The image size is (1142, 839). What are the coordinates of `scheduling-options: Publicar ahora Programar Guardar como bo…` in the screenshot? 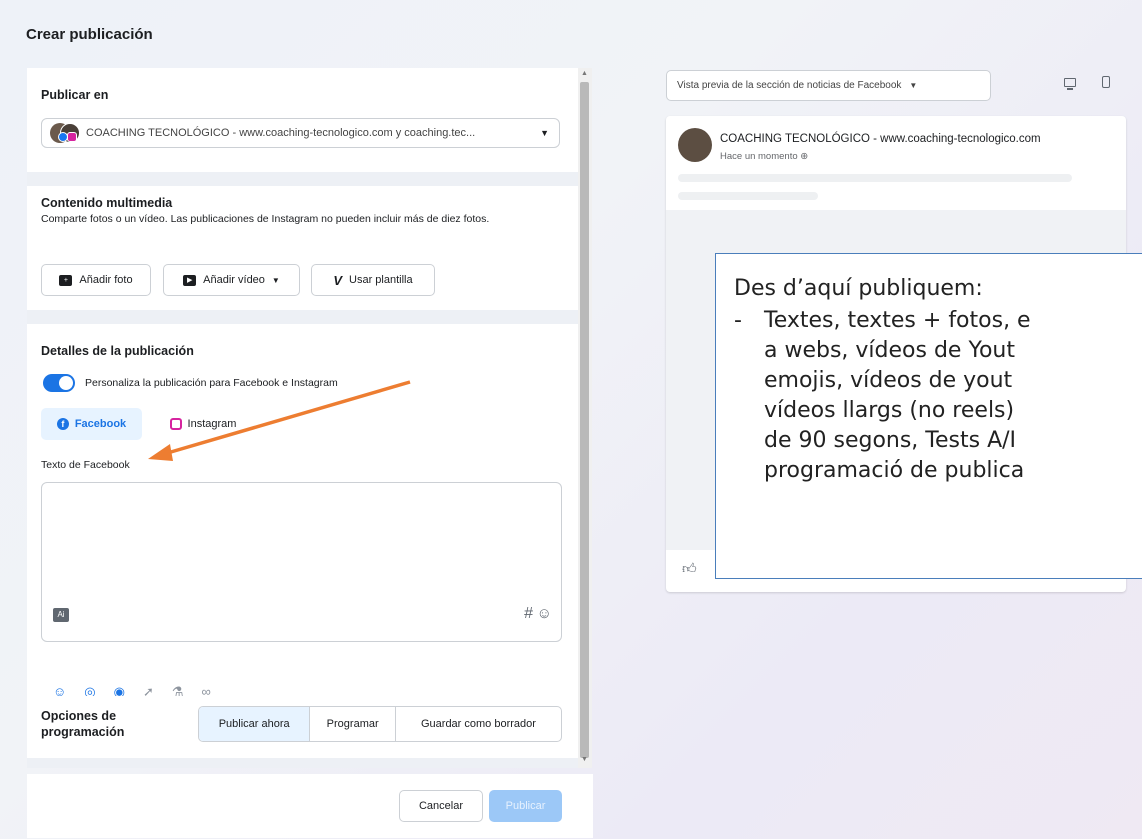 It's located at (380, 724).